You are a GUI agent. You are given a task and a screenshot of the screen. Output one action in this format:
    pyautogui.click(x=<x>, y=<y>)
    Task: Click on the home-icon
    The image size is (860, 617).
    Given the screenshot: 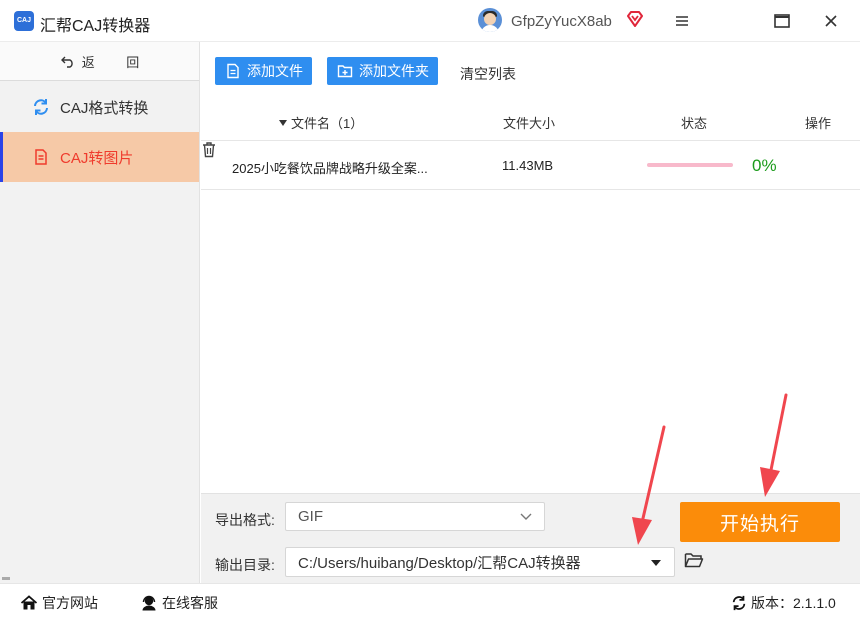 What is the action you would take?
    pyautogui.click(x=29, y=602)
    